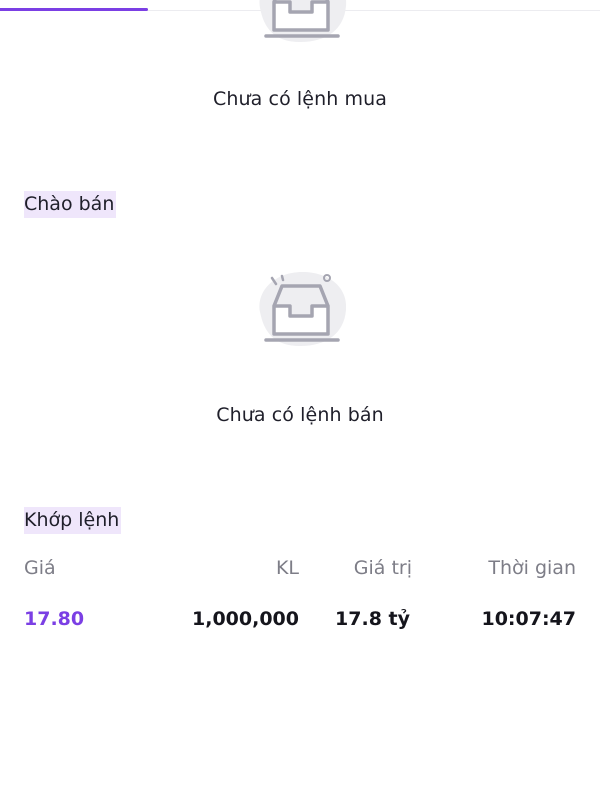 This screenshot has width=600, height=800. I want to click on column-header-price: Giá, so click(40, 568).